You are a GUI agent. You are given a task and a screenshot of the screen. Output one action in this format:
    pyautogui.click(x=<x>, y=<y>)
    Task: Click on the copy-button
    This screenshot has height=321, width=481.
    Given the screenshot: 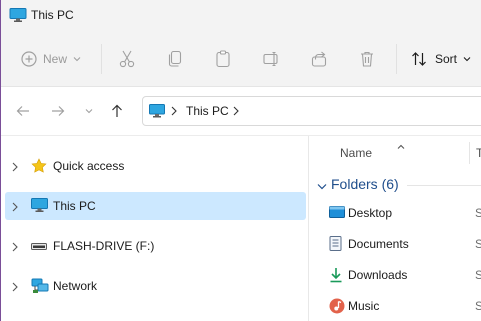 What is the action you would take?
    pyautogui.click(x=175, y=59)
    